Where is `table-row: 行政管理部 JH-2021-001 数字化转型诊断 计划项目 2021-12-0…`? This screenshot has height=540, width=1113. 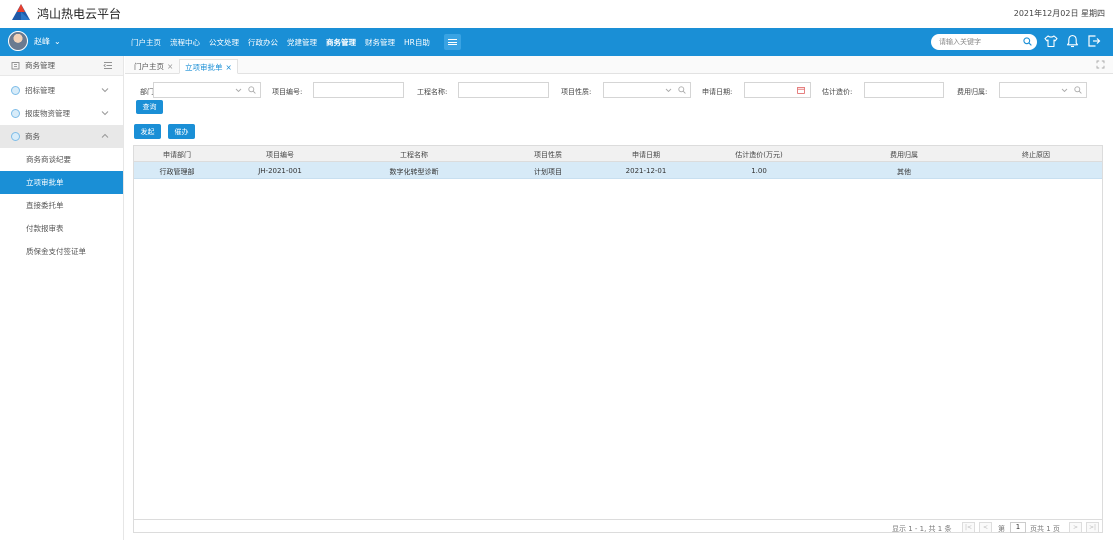 table-row: 行政管理部 JH-2021-001 数字化转型诊断 计划项目 2021-12-0… is located at coordinates (618, 170).